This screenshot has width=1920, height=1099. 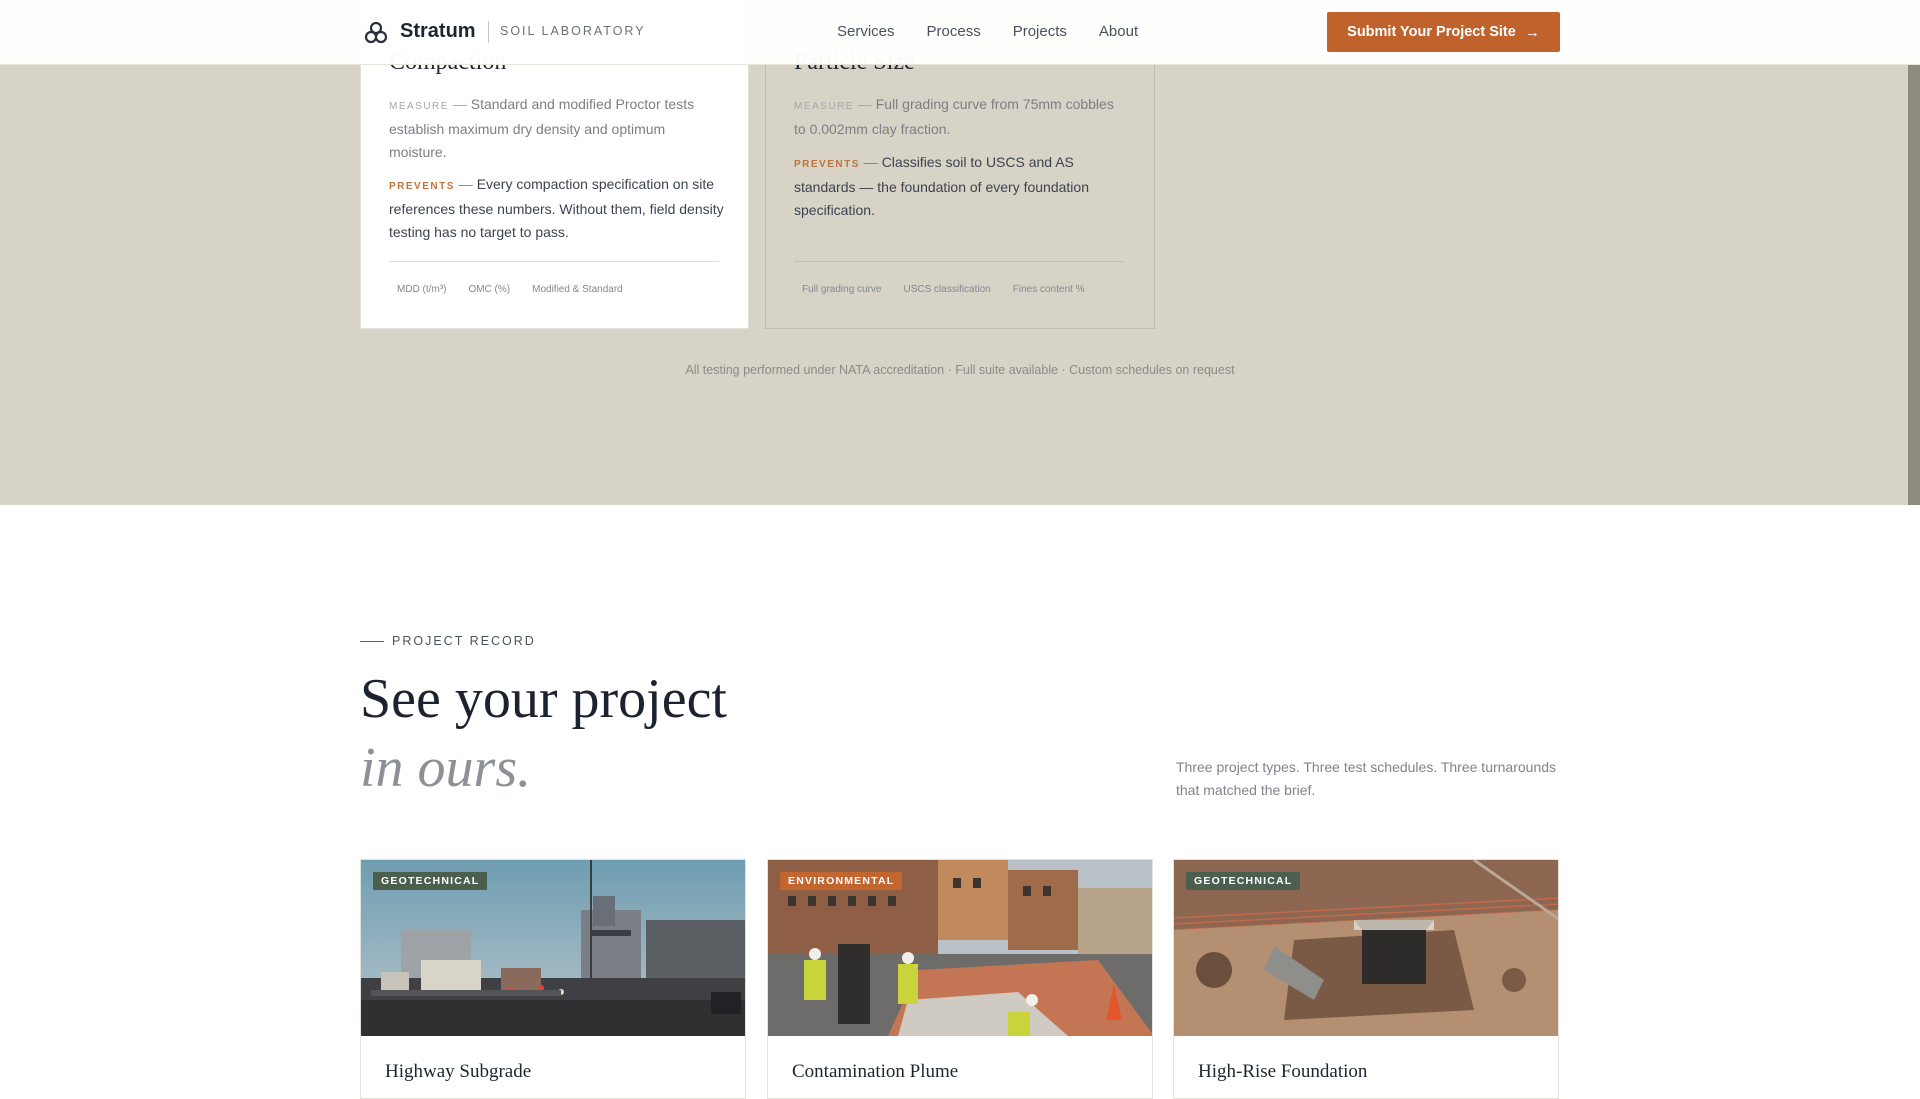 I want to click on brand-divider, so click(x=488, y=32).